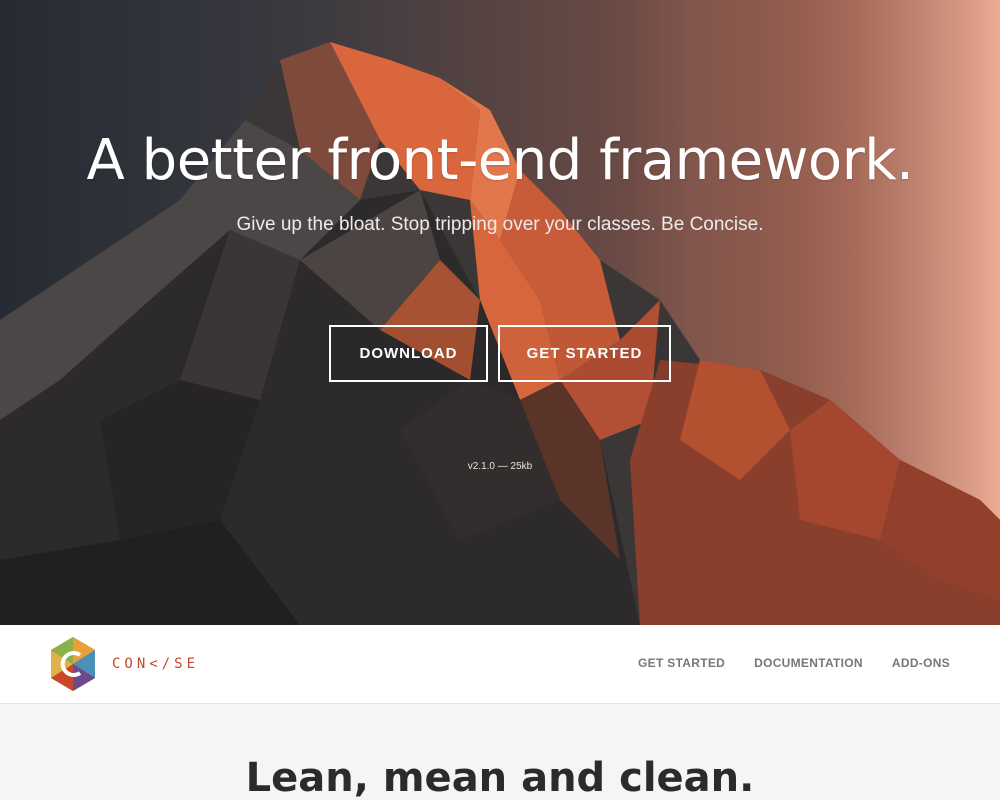 This screenshot has height=800, width=1000. What do you see at coordinates (408, 353) in the screenshot?
I see `download-button: DOWNLOAD` at bounding box center [408, 353].